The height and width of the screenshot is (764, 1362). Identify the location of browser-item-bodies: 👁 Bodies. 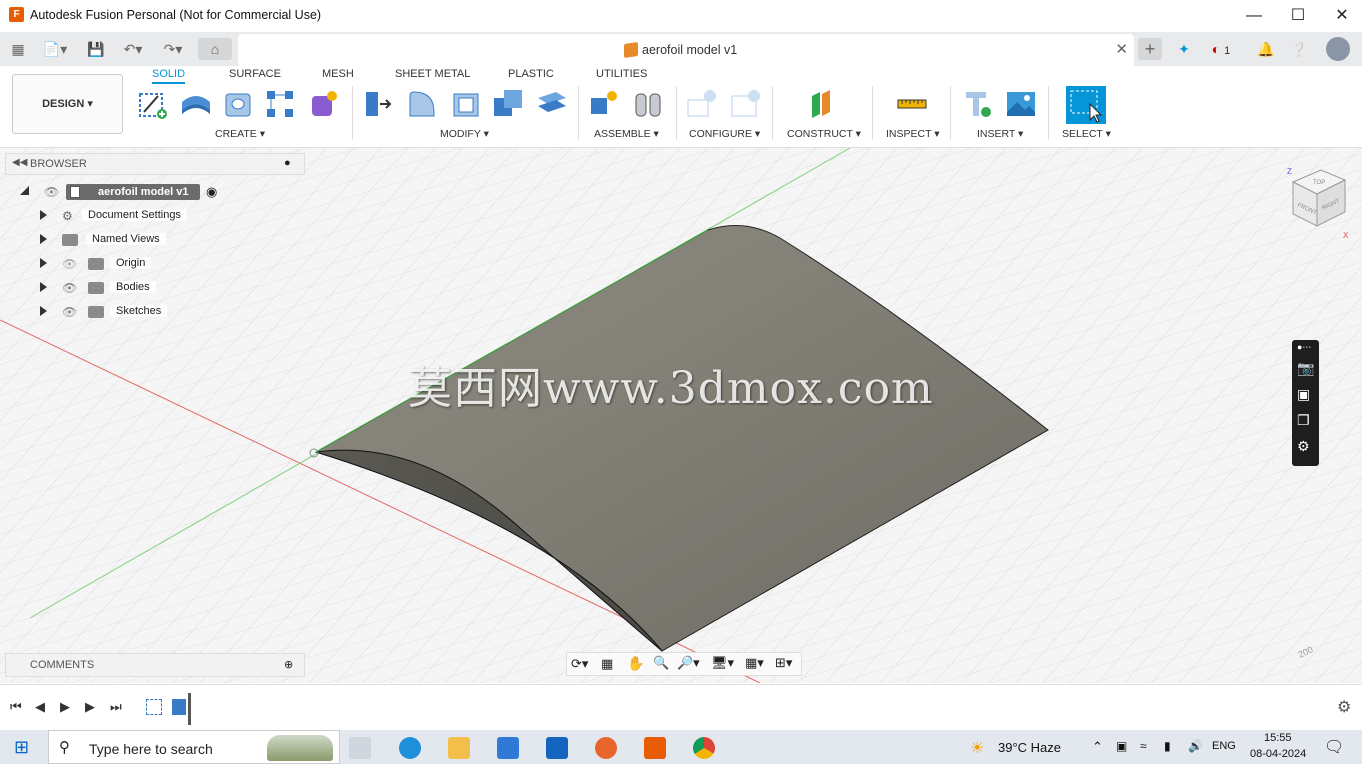
(140, 288).